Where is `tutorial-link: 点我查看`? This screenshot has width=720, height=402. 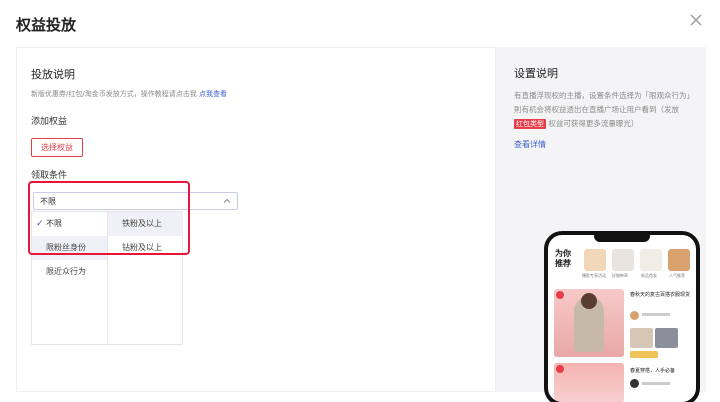
tutorial-link: 点我查看 is located at coordinates (213, 94).